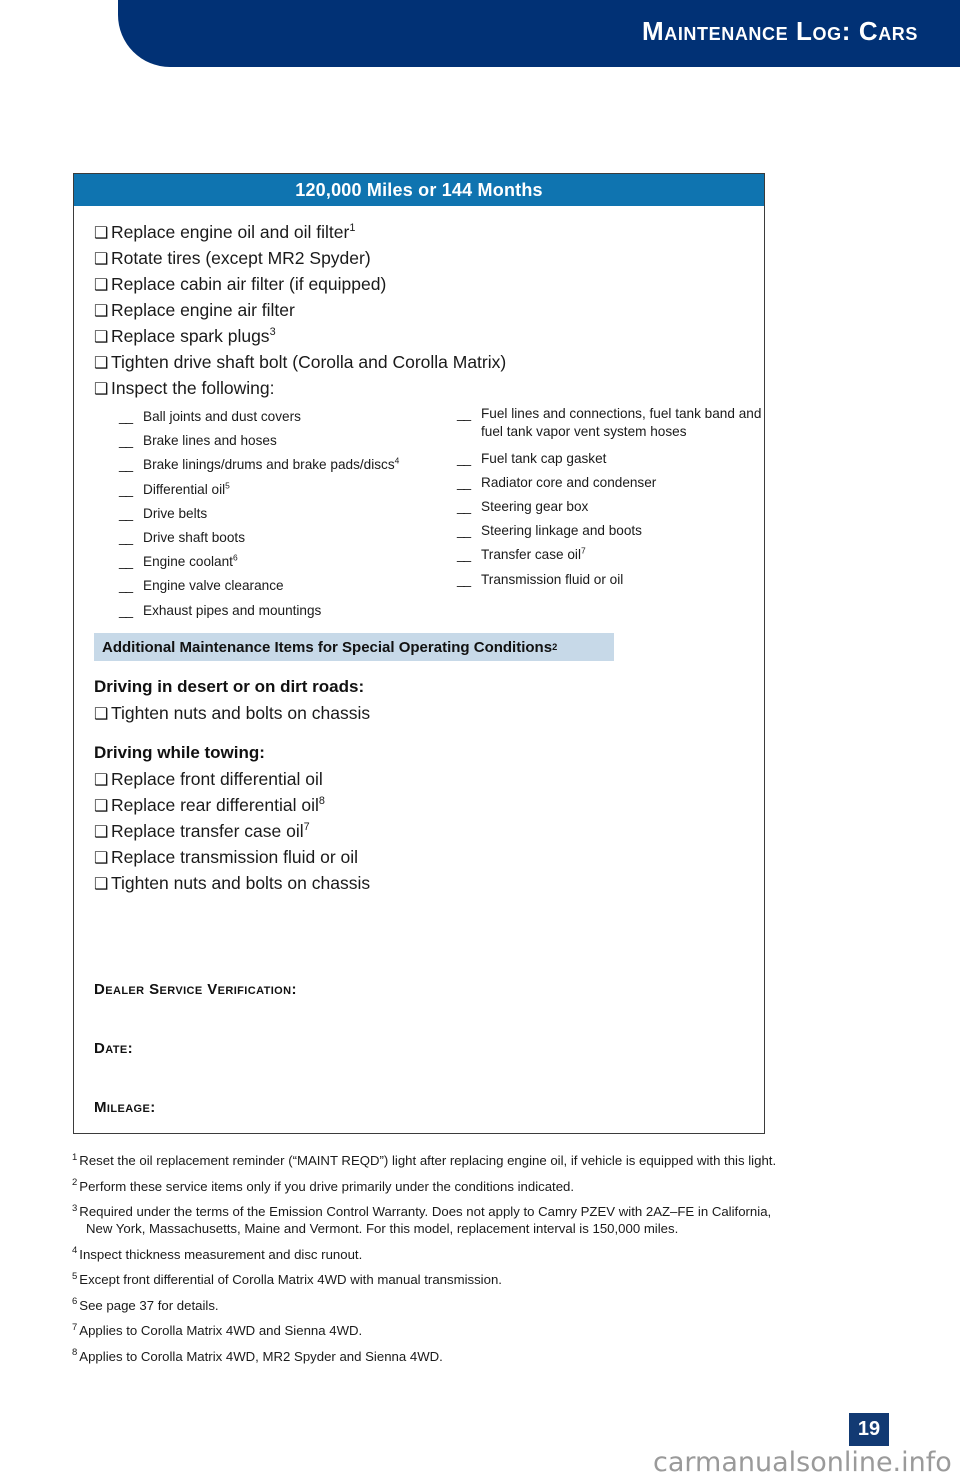  What do you see at coordinates (241, 258) in the screenshot?
I see `maintenance-item-label: Rotate tires (except MR2 Spyder)` at bounding box center [241, 258].